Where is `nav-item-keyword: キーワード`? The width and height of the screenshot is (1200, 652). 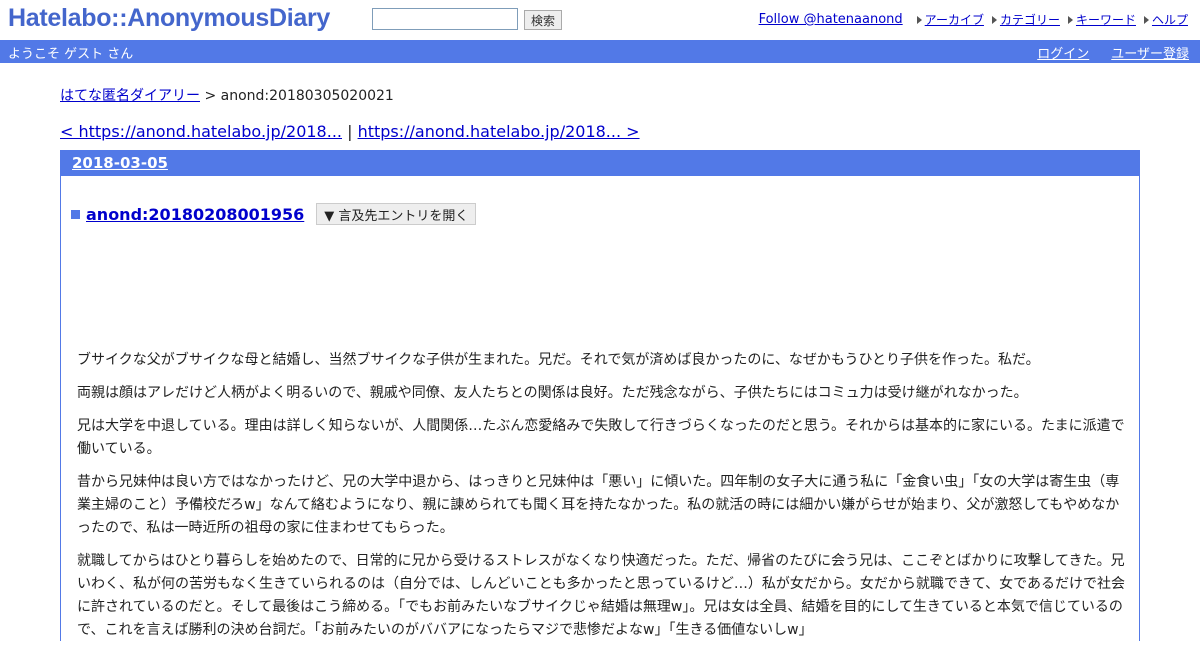 nav-item-keyword: キーワード is located at coordinates (1101, 19).